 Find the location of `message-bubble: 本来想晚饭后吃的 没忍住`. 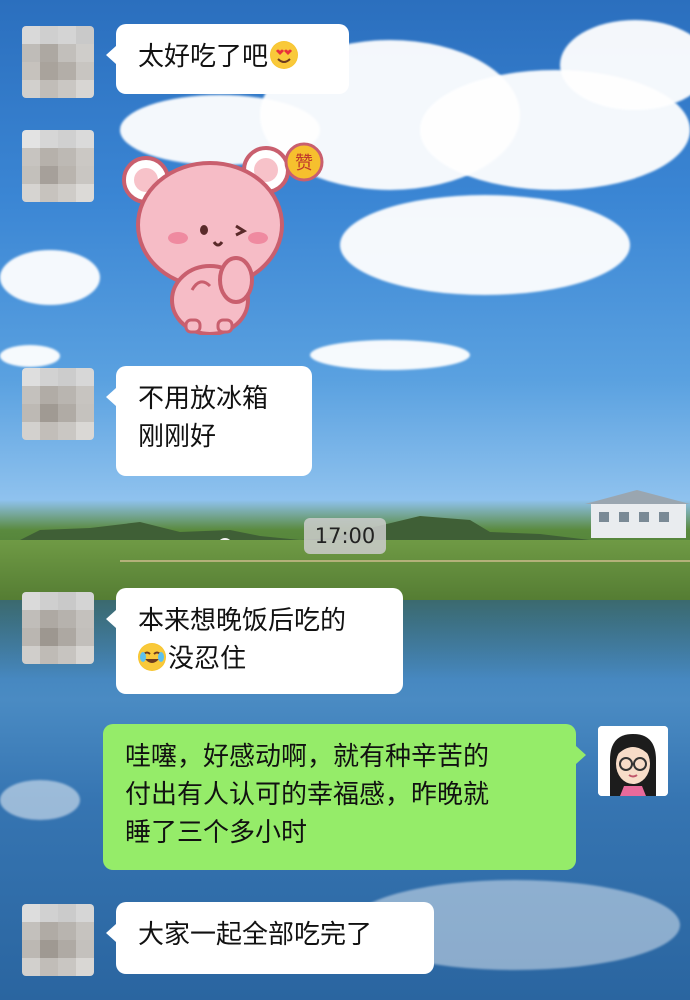

message-bubble: 本来想晚饭后吃的 没忍住 is located at coordinates (254, 641).